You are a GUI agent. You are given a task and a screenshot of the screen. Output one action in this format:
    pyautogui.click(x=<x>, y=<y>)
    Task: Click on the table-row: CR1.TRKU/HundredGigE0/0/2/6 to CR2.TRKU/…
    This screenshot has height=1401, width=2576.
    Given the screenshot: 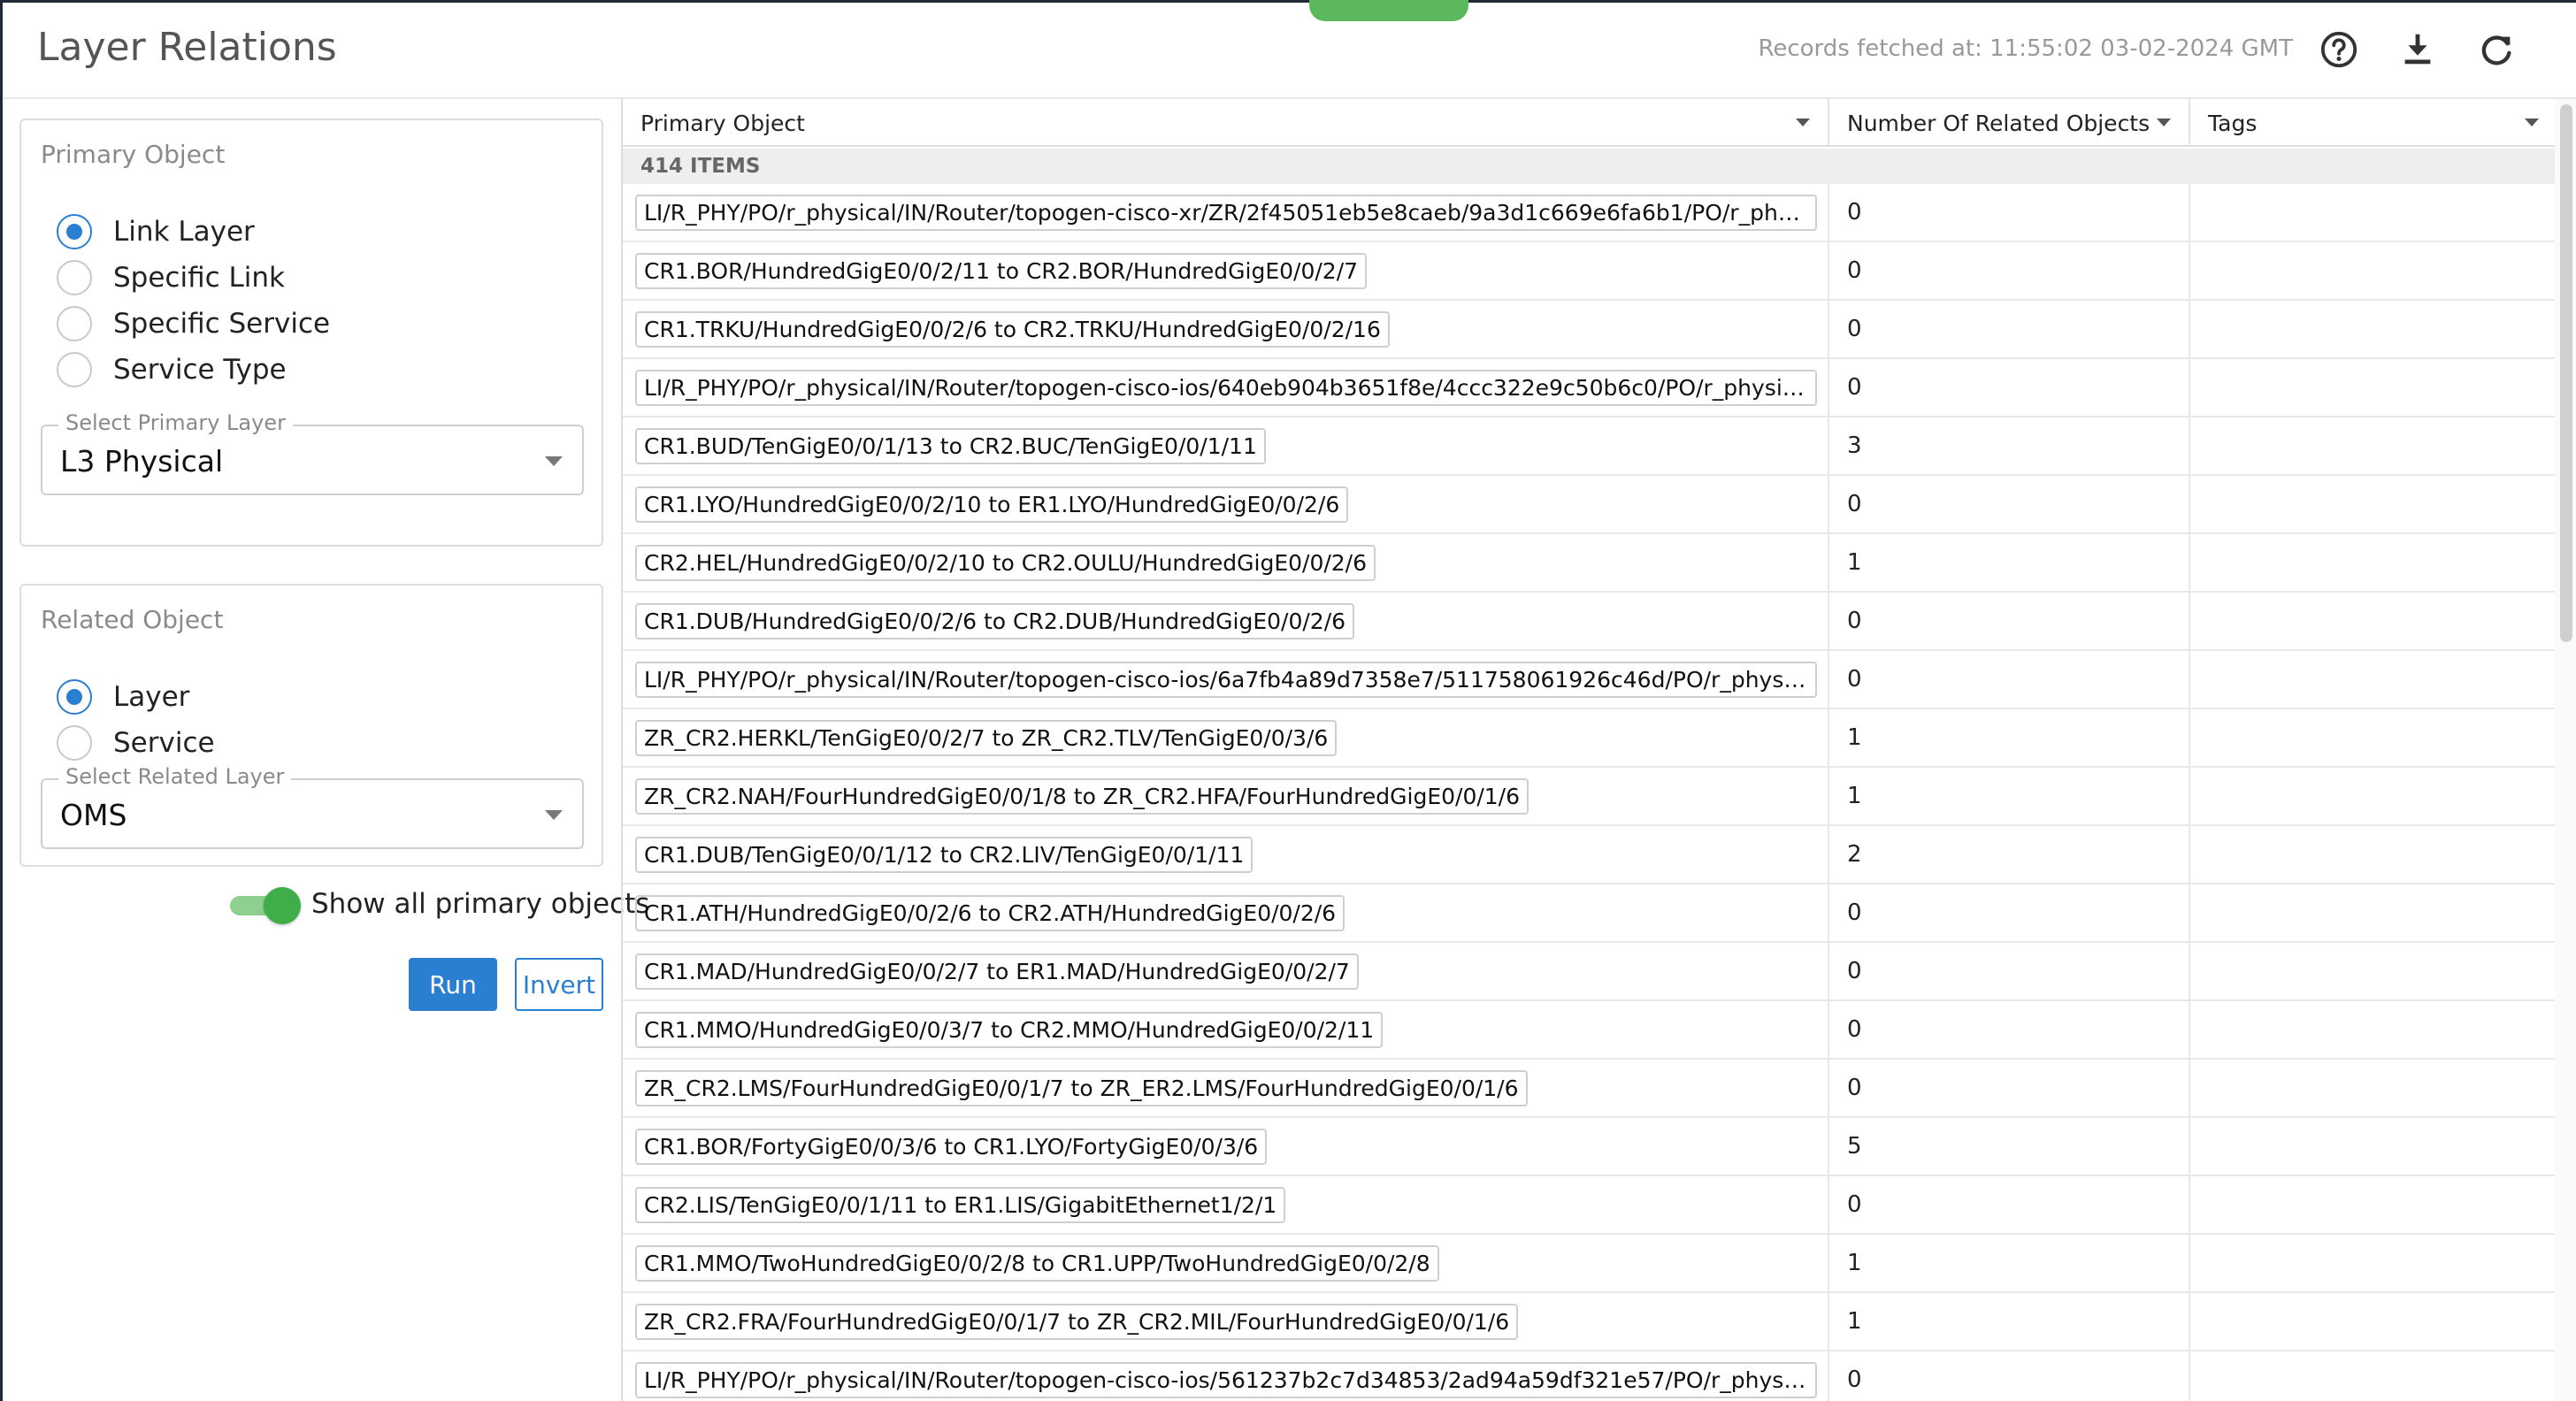 What is the action you would take?
    pyautogui.click(x=1590, y=330)
    